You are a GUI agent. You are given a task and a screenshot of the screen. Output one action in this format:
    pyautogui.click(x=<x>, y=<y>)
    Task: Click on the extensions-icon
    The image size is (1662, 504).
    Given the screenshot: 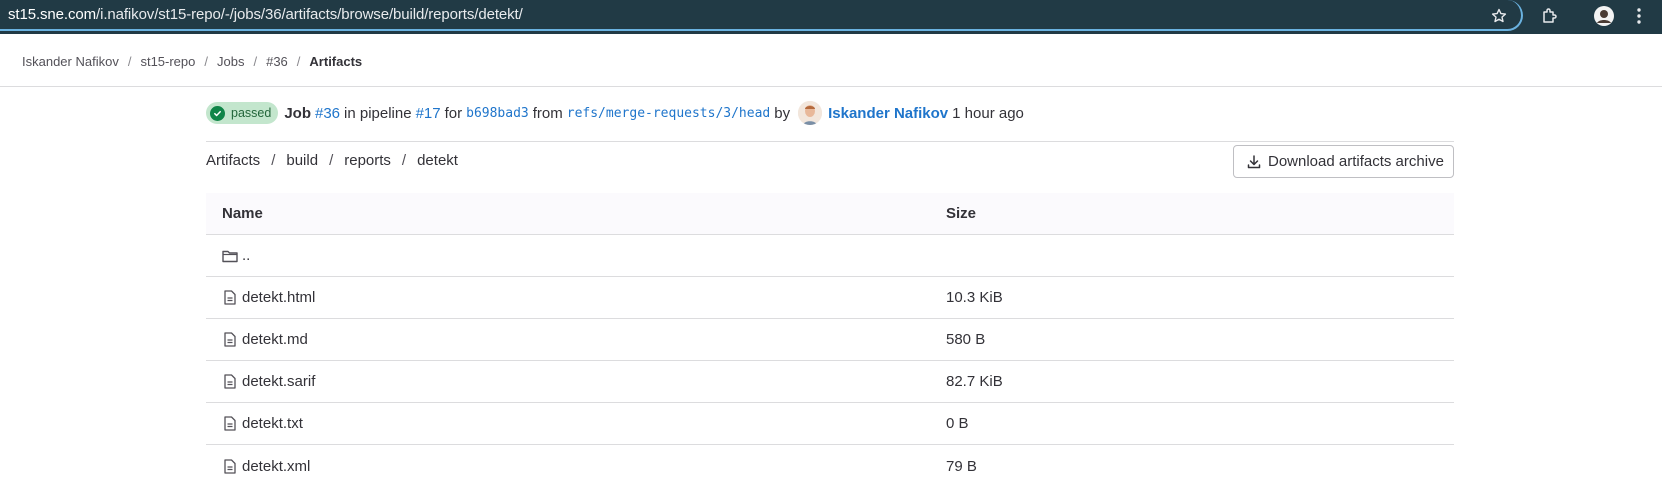 What is the action you would take?
    pyautogui.click(x=1550, y=16)
    